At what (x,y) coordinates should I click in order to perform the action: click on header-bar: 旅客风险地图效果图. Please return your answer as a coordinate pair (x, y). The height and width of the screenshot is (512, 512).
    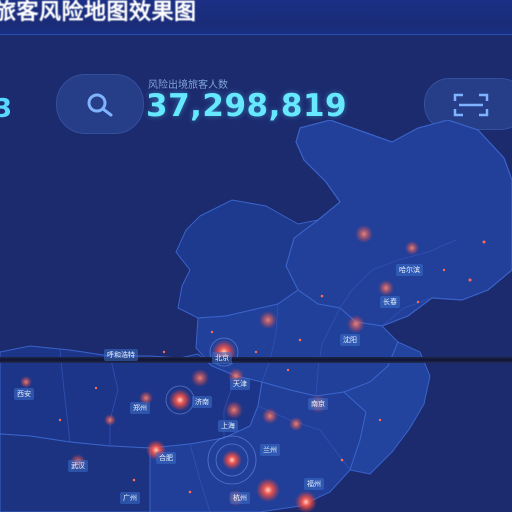
    Looking at the image, I should click on (256, 17).